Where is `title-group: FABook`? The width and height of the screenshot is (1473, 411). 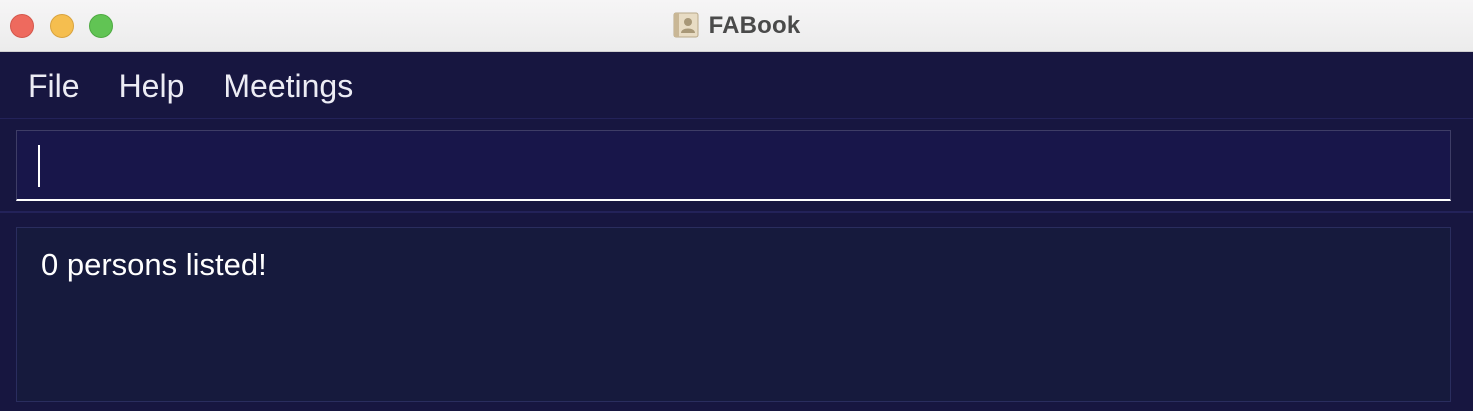
title-group: FABook is located at coordinates (736, 26).